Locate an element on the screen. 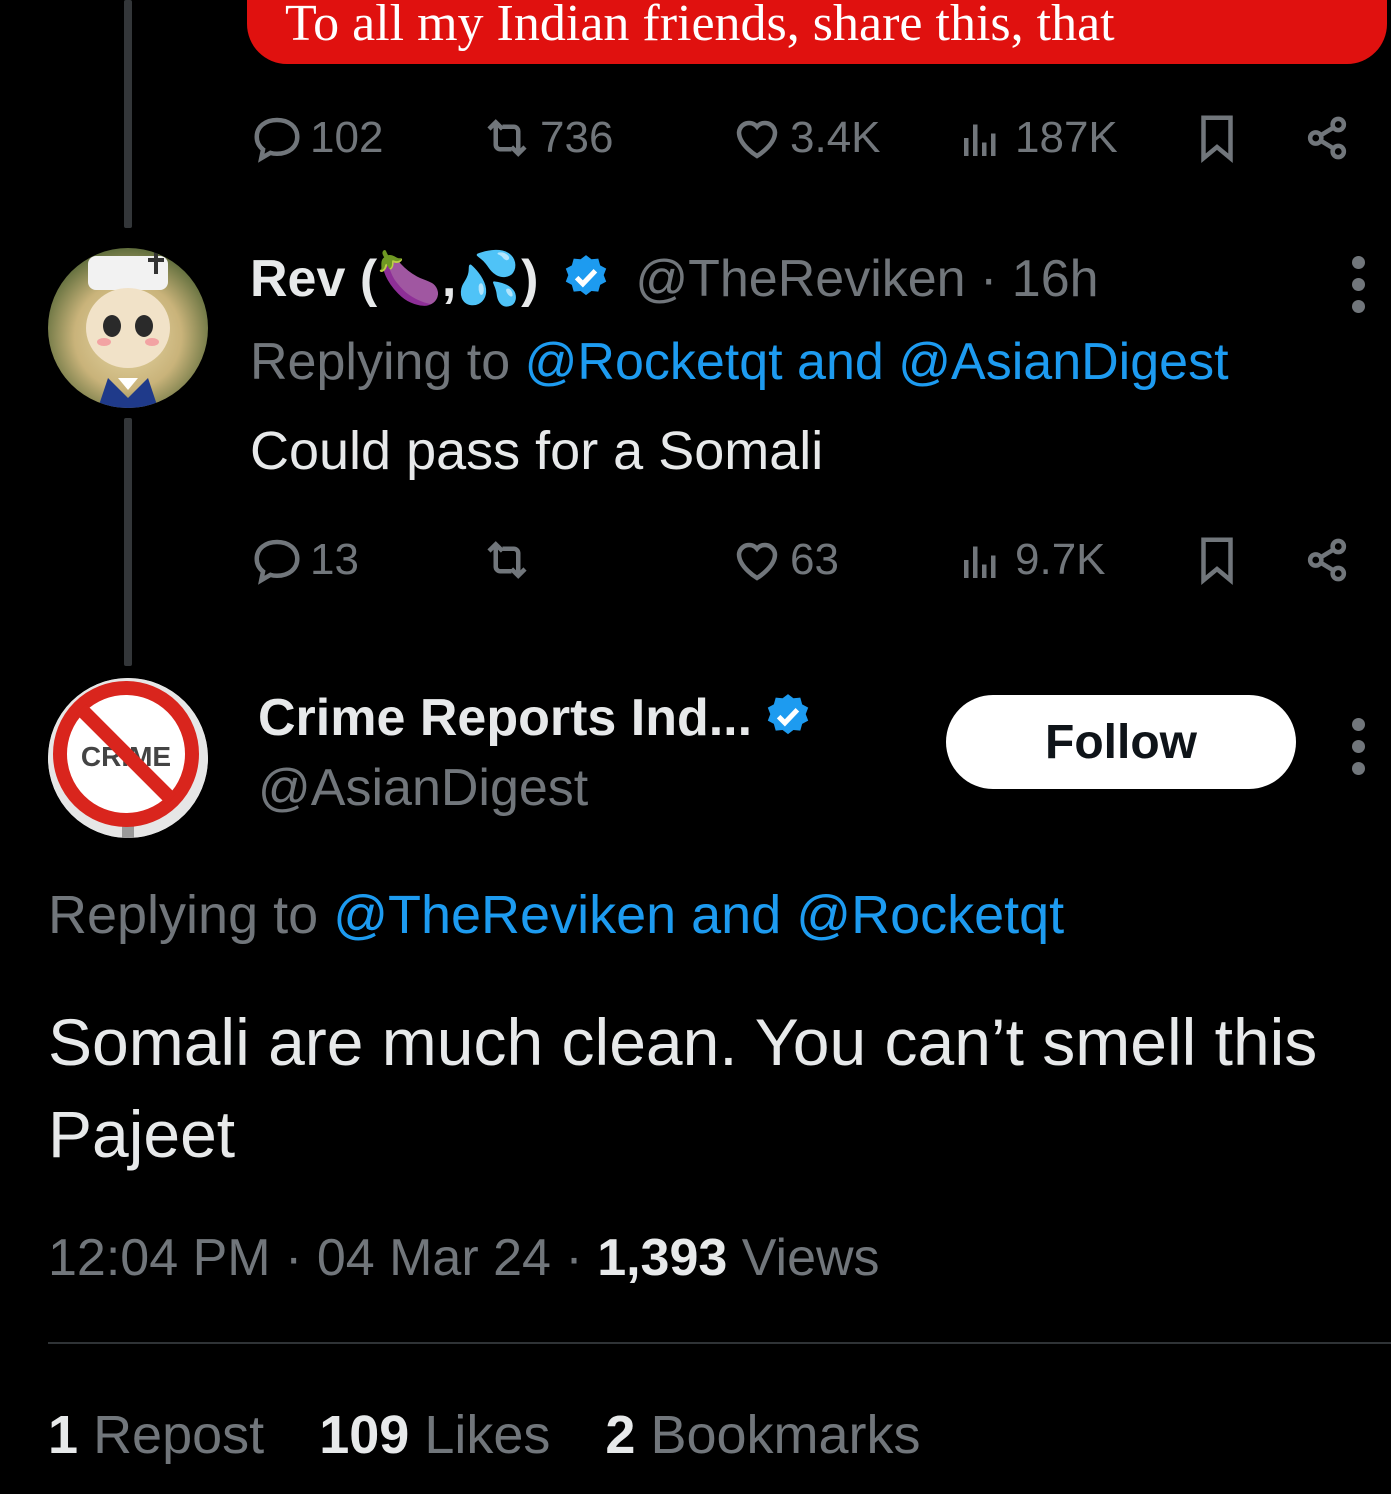  reply-button: 13 is located at coordinates (304, 560).